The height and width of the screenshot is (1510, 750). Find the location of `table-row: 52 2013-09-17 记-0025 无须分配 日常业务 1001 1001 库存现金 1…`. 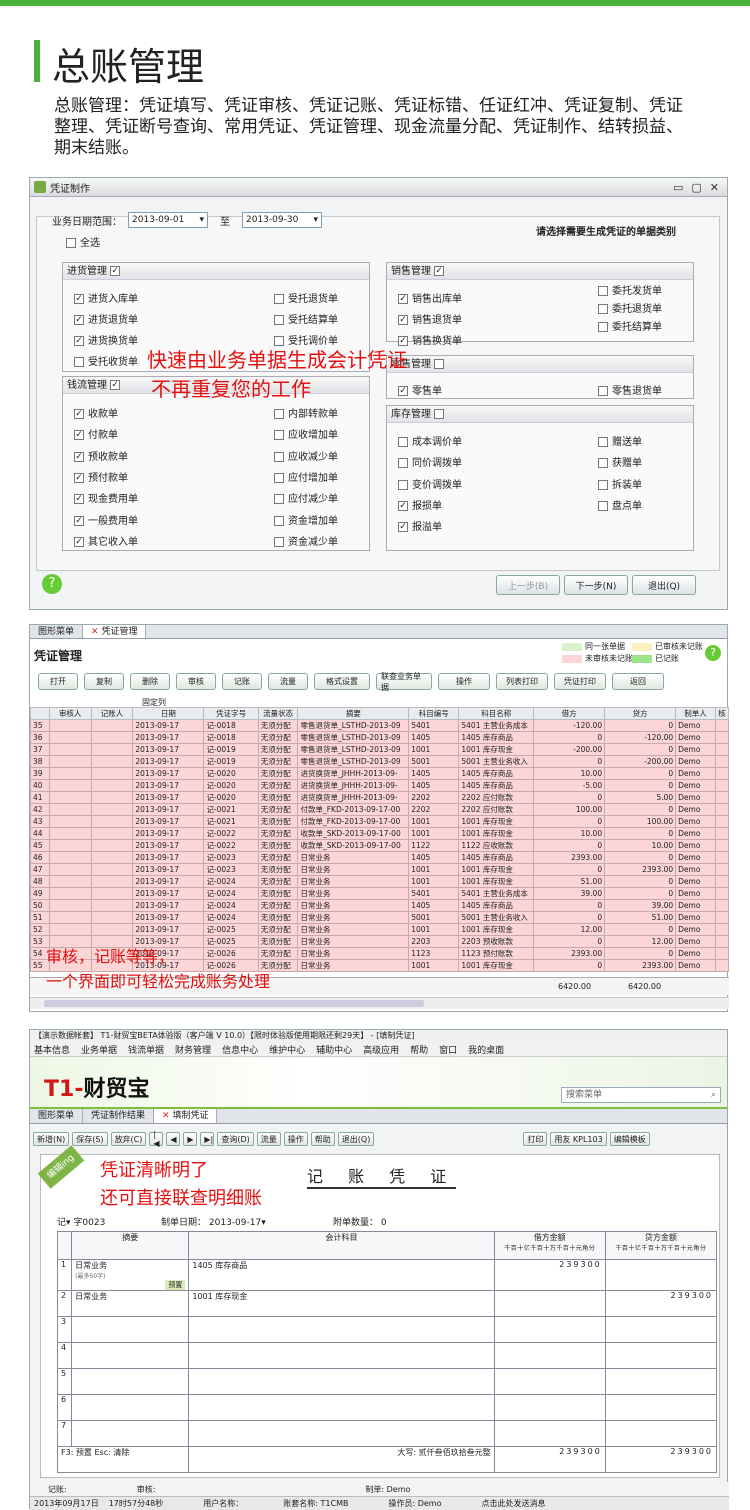

table-row: 52 2013-09-17 记-0025 无须分配 日常业务 1001 1001 库存现金 1… is located at coordinates (380, 929).